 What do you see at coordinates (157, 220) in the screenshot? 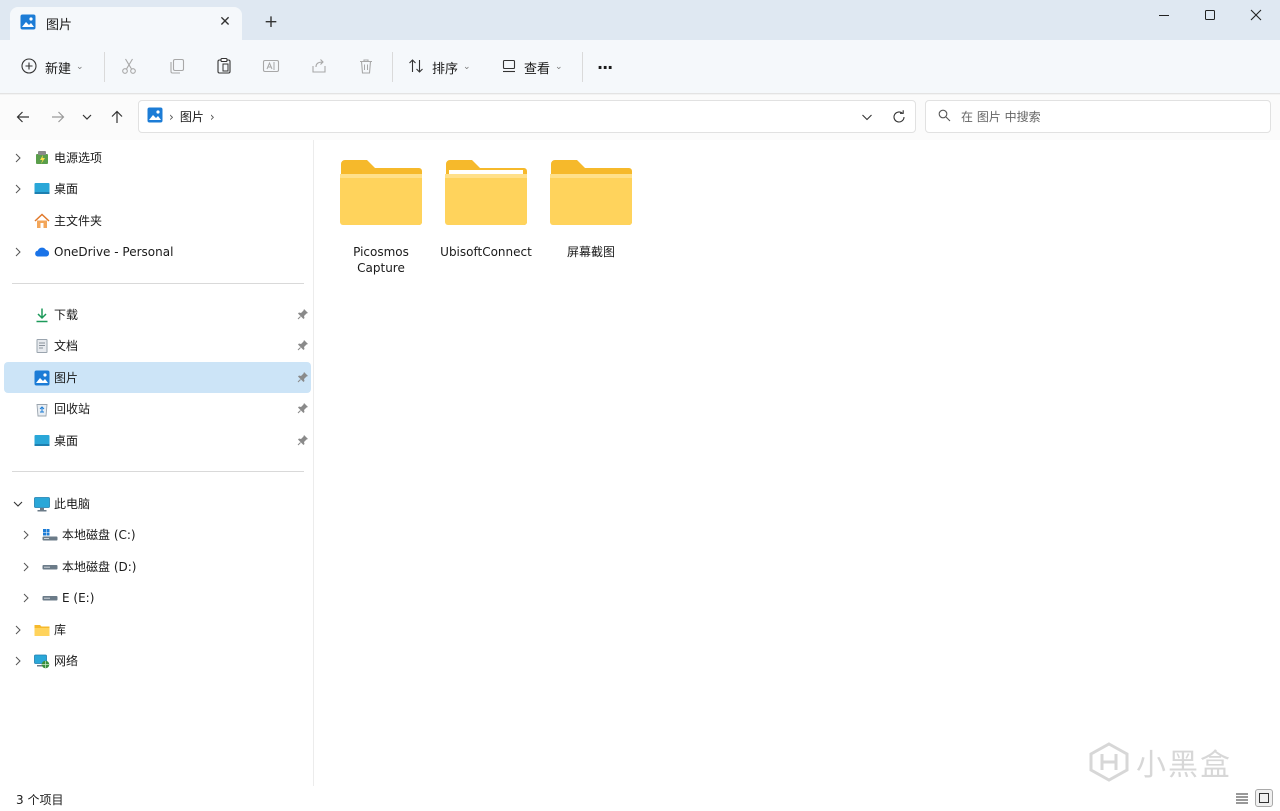
I see `sidebar-item-home: 主文件夹` at bounding box center [157, 220].